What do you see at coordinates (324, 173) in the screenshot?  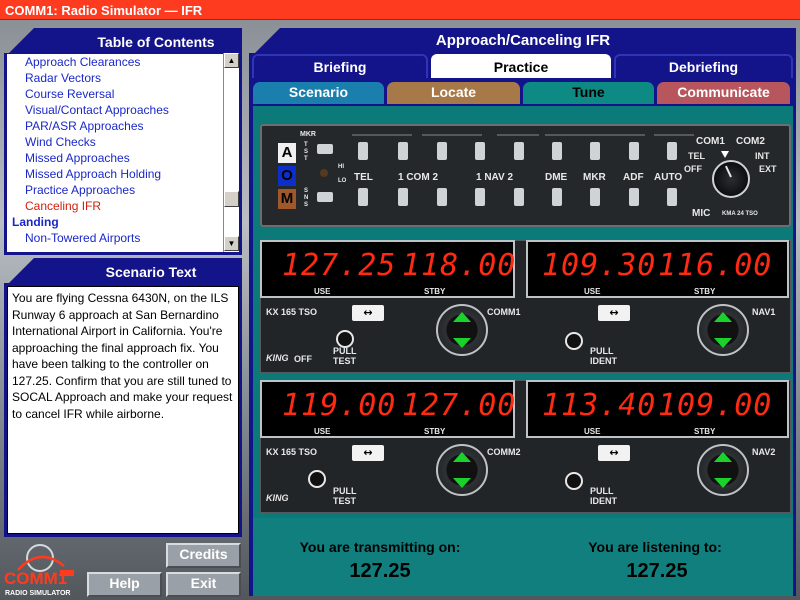 I see `marker-lamp` at bounding box center [324, 173].